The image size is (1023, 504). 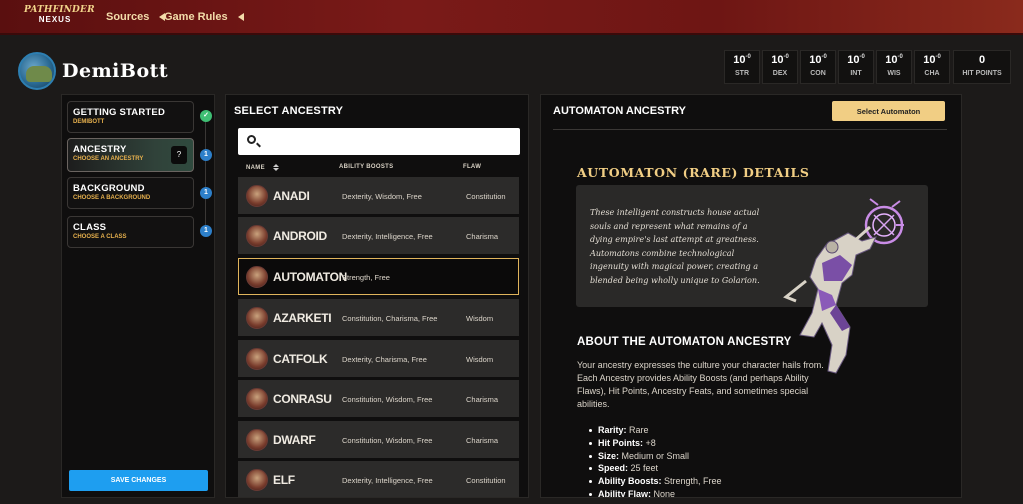 What do you see at coordinates (932, 67) in the screenshot?
I see `stat-cha: 10-0 CHA` at bounding box center [932, 67].